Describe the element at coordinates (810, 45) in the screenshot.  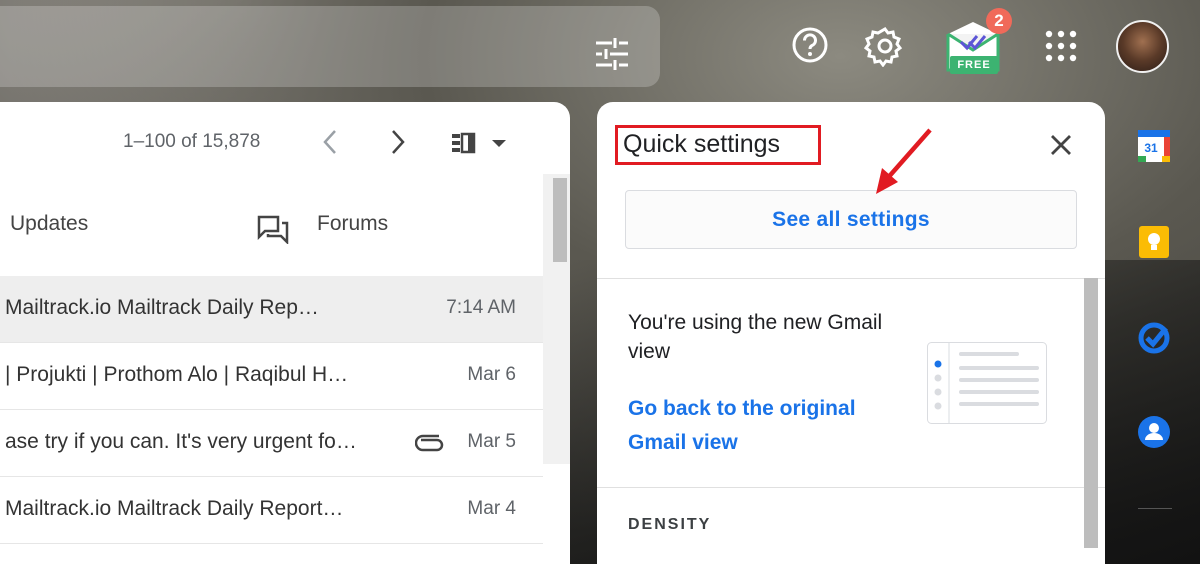
I see `help-icon` at that location.